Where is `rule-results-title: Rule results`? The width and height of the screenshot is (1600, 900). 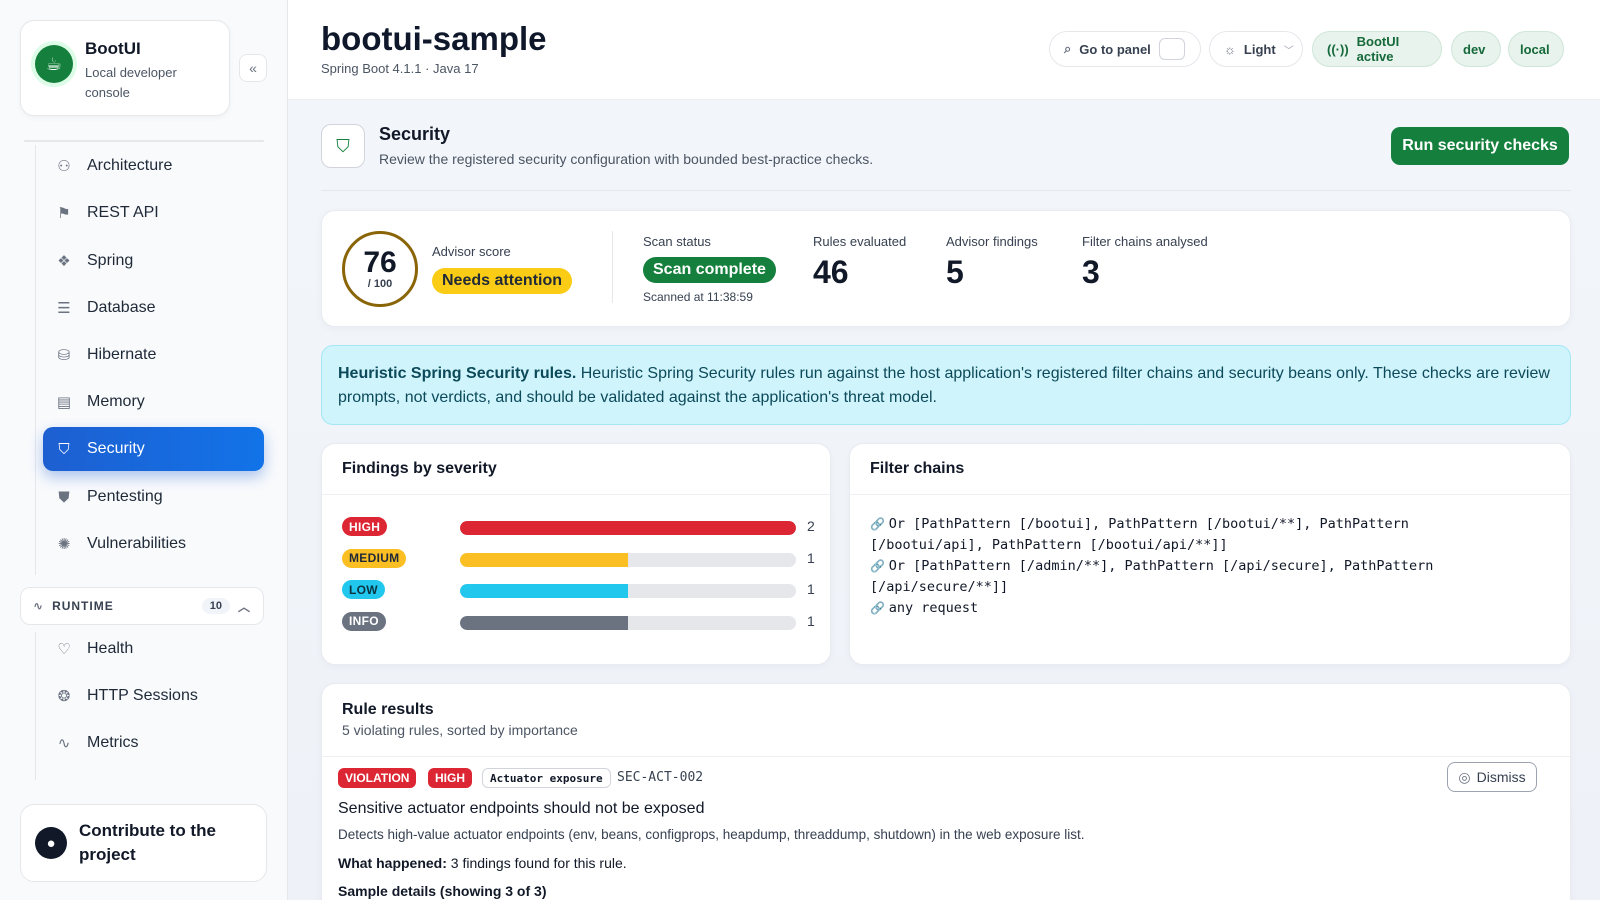
rule-results-title: Rule results is located at coordinates (388, 709).